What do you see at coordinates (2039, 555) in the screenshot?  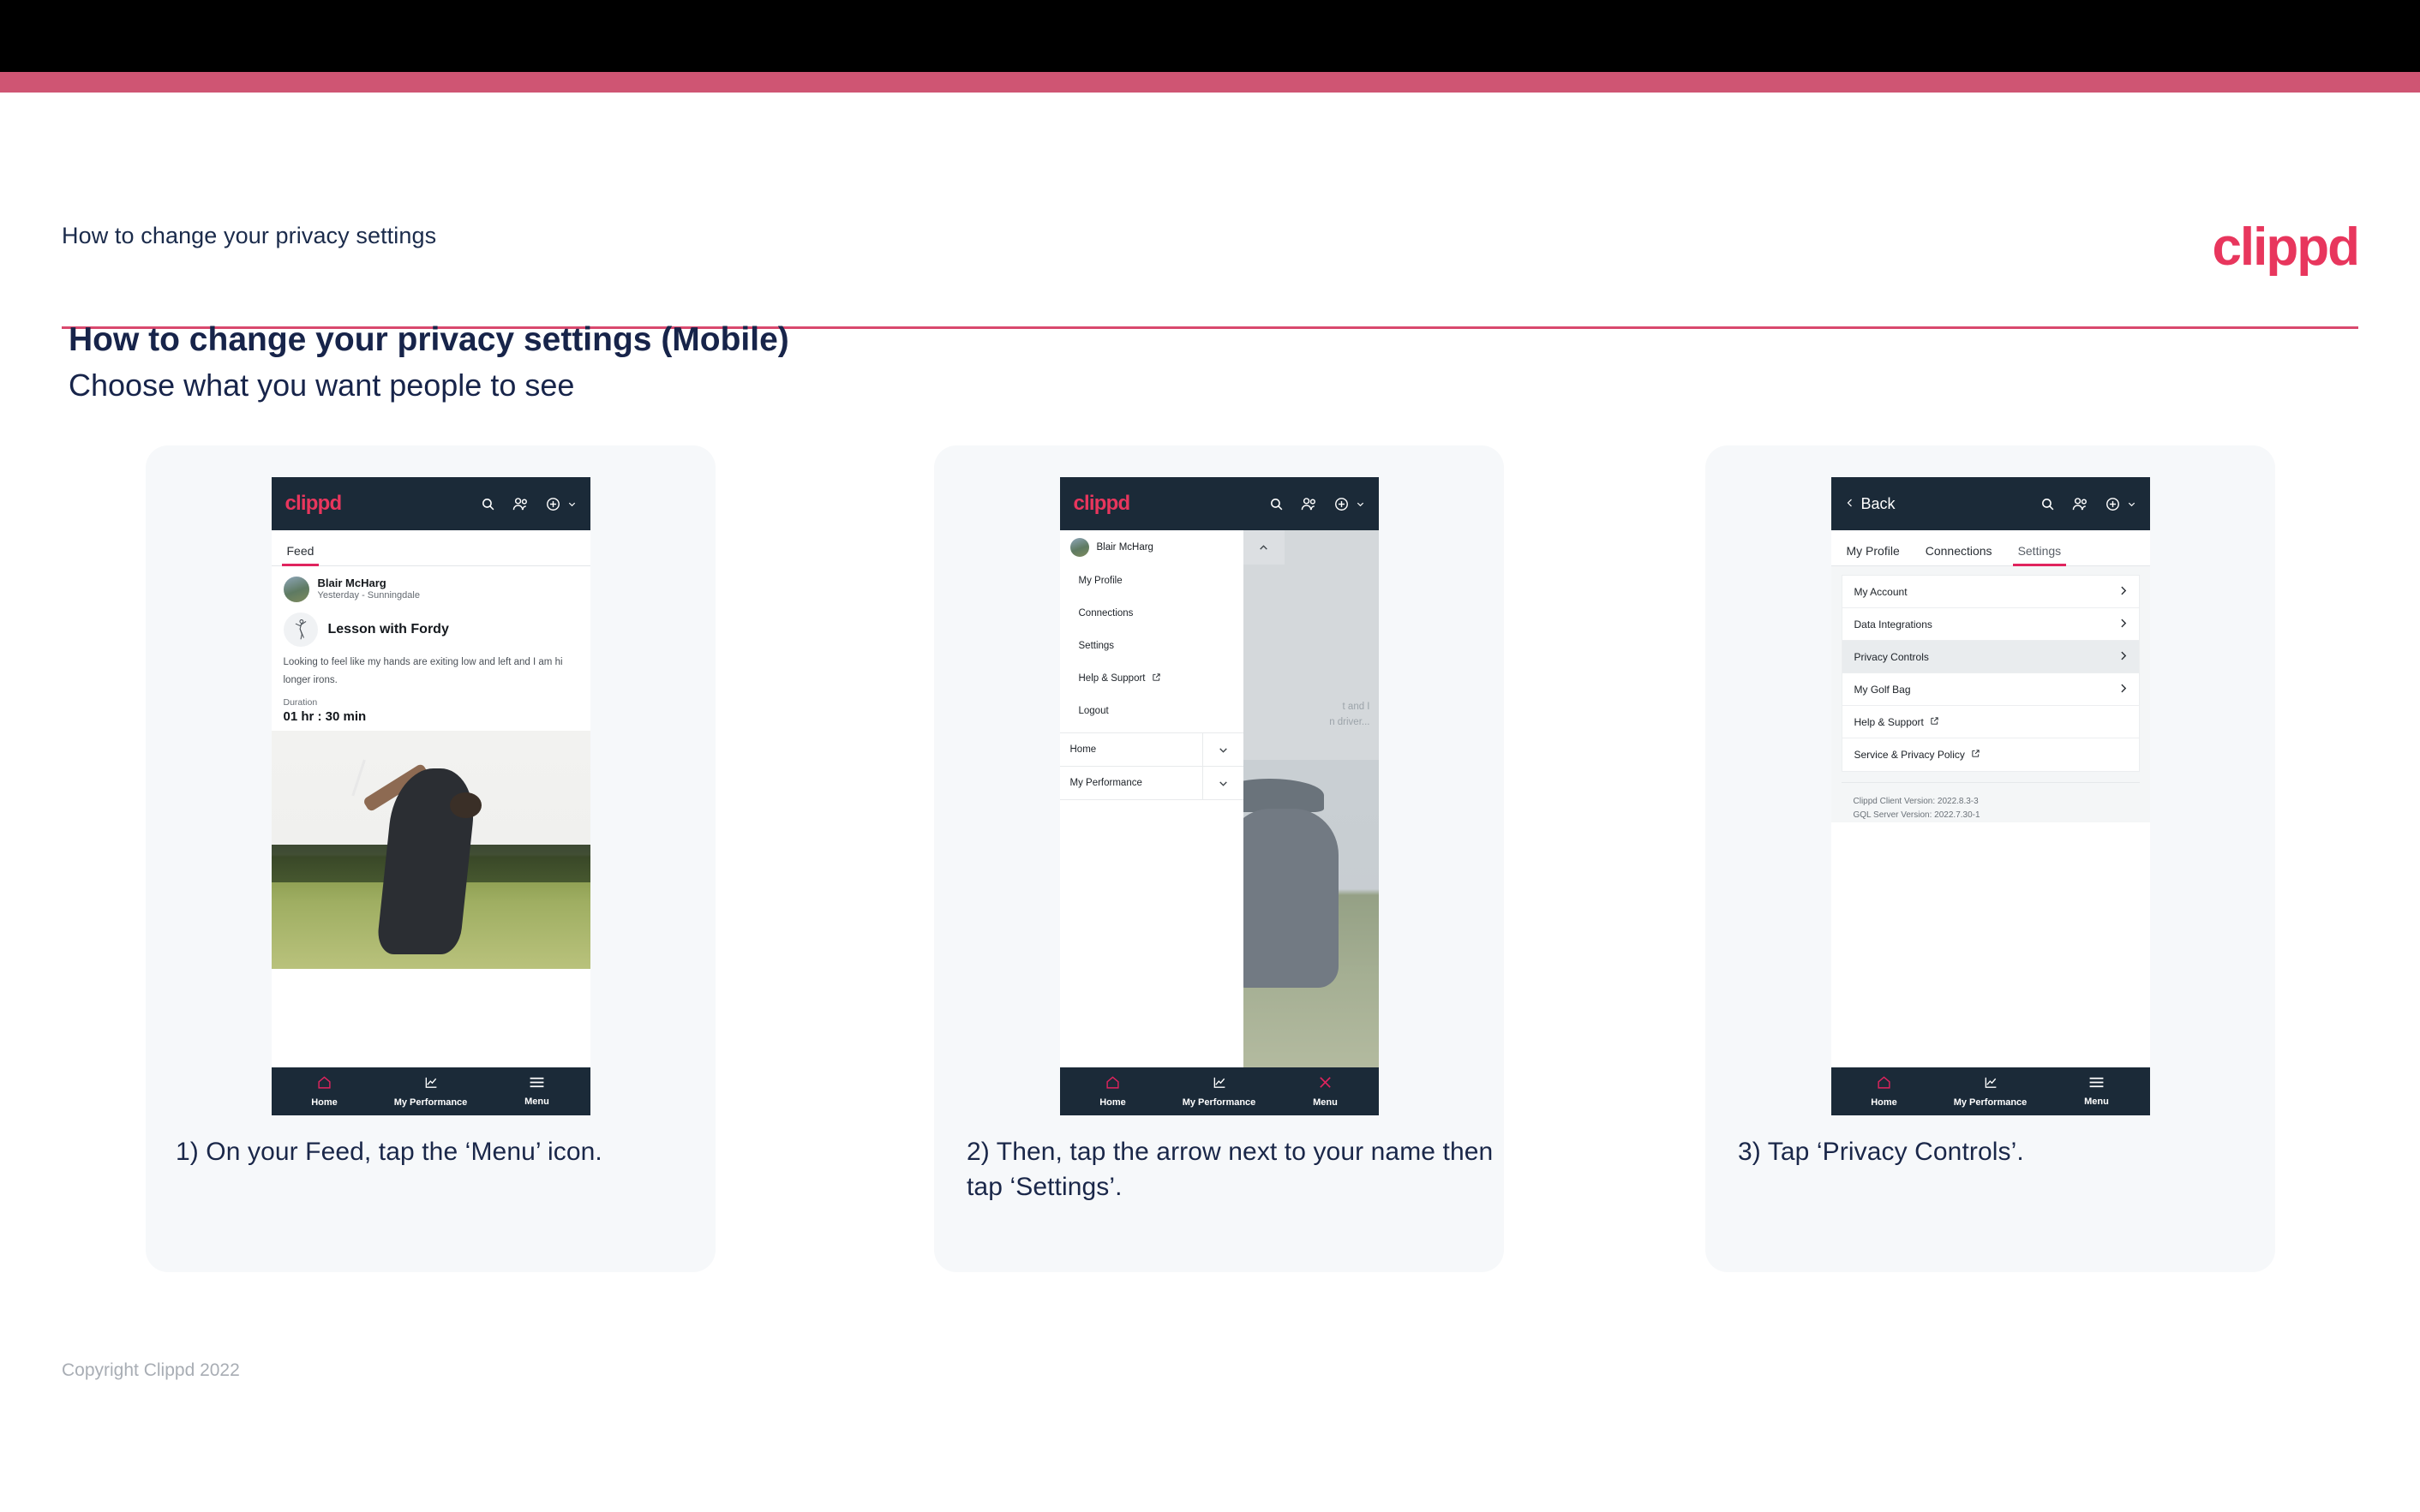 I see `tab-settings: Settings` at bounding box center [2039, 555].